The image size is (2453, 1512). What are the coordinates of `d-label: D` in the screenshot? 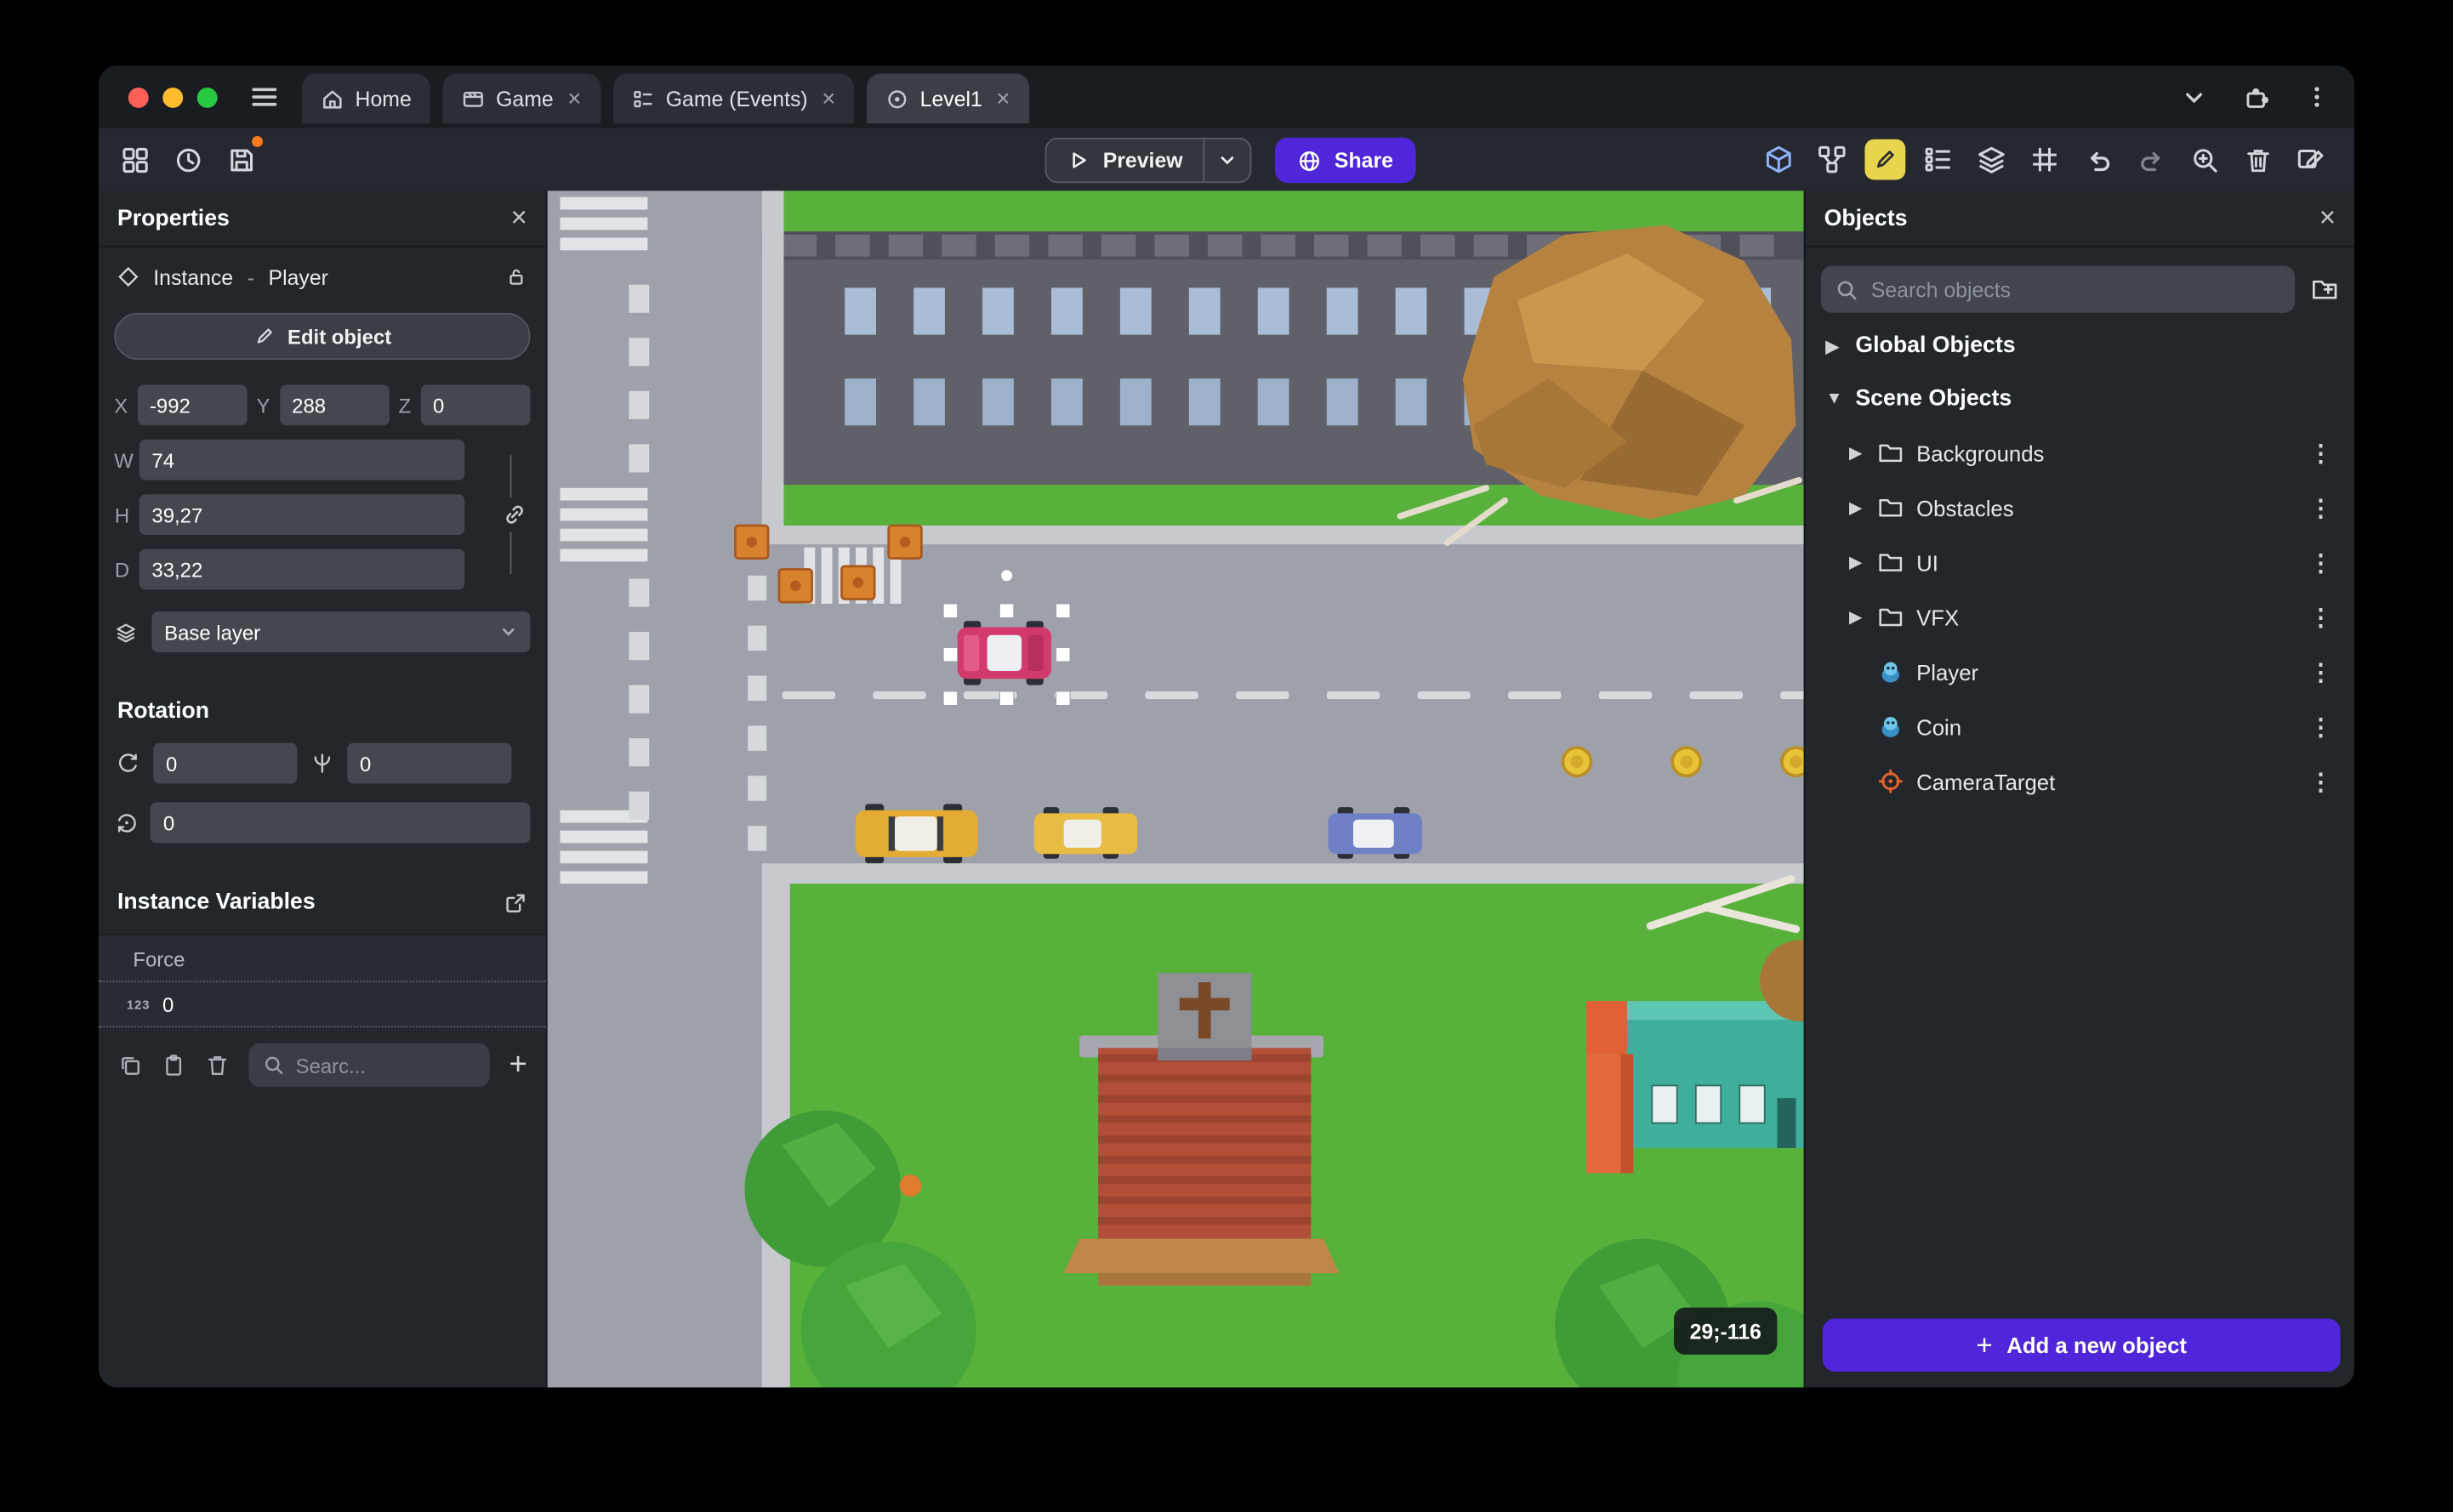 It's located at (122, 569).